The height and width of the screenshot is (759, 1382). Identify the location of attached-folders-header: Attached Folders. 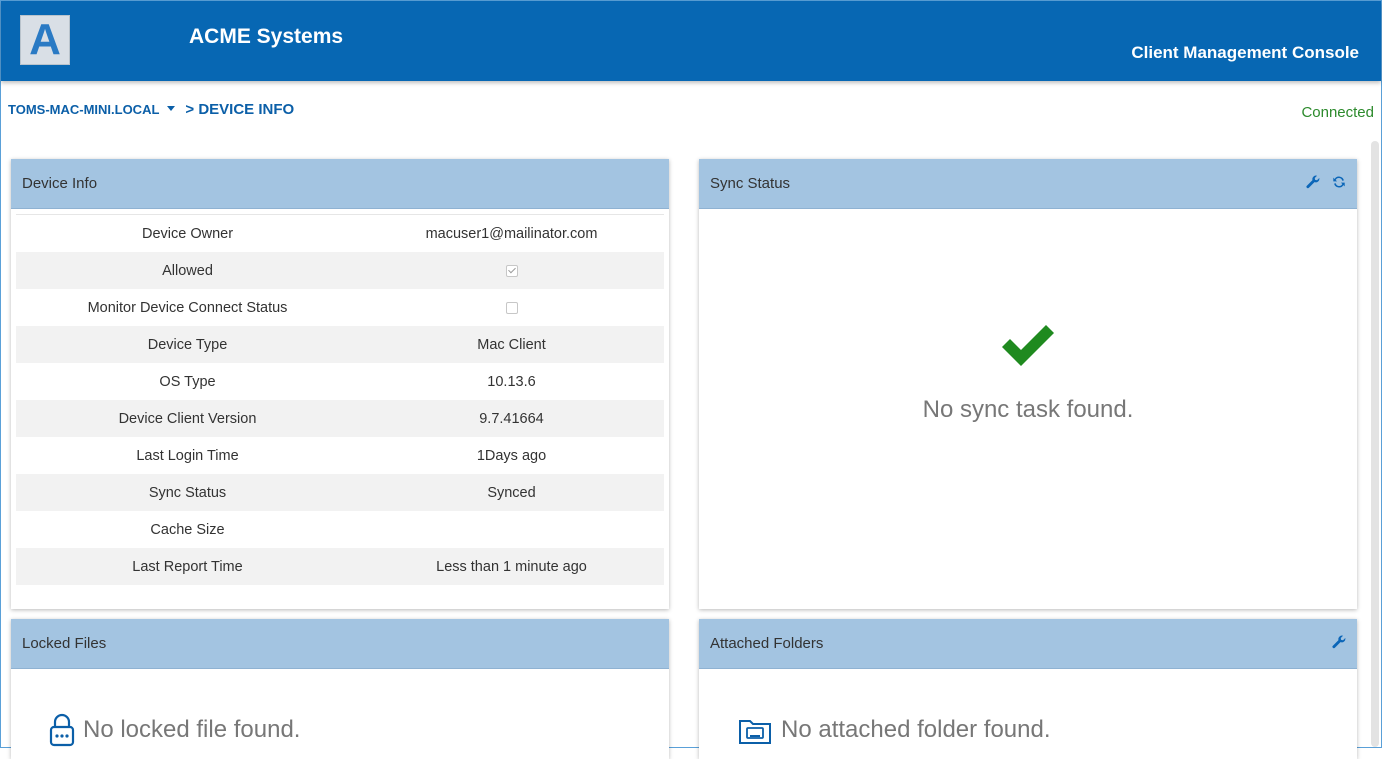
(1028, 644).